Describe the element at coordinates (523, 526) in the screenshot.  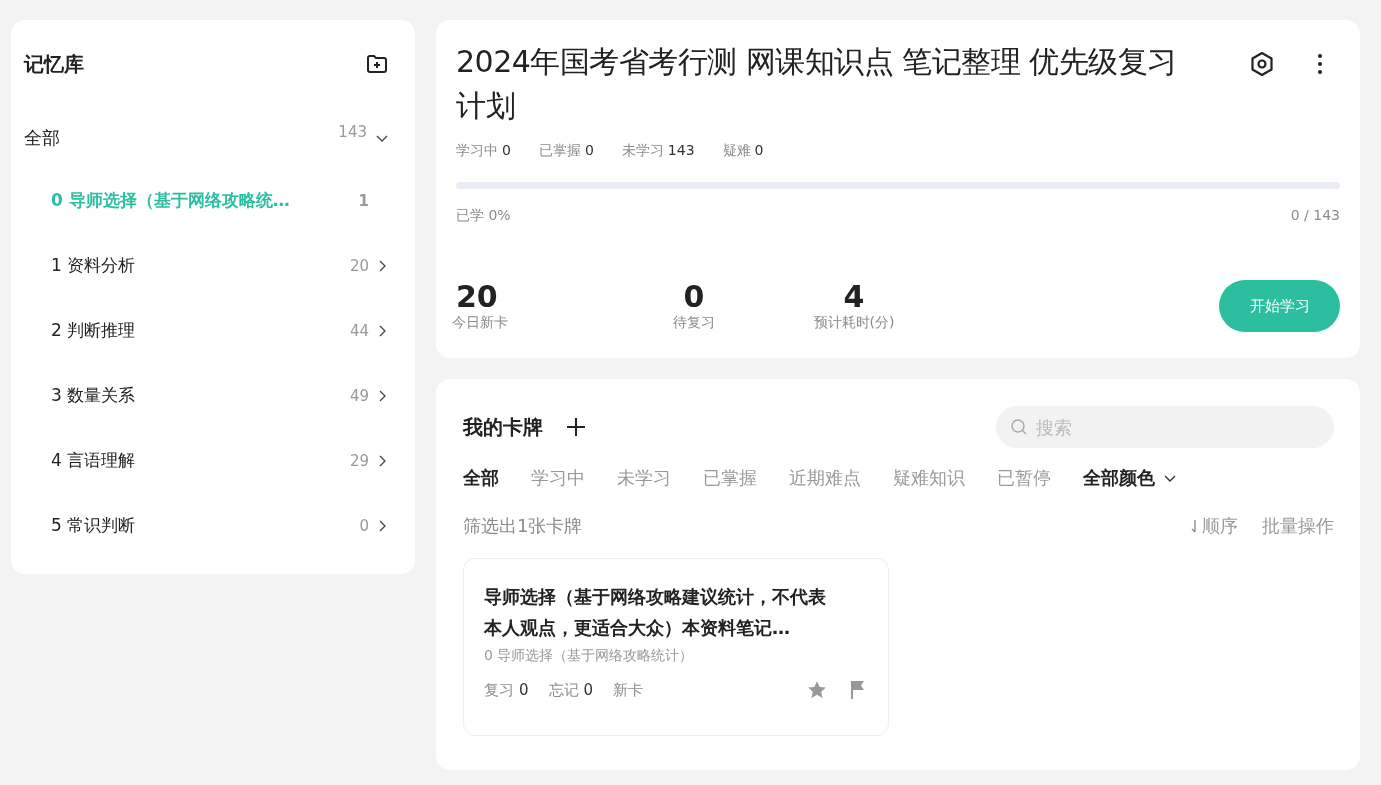
I see `result-count: 筛选出1张卡牌` at that location.